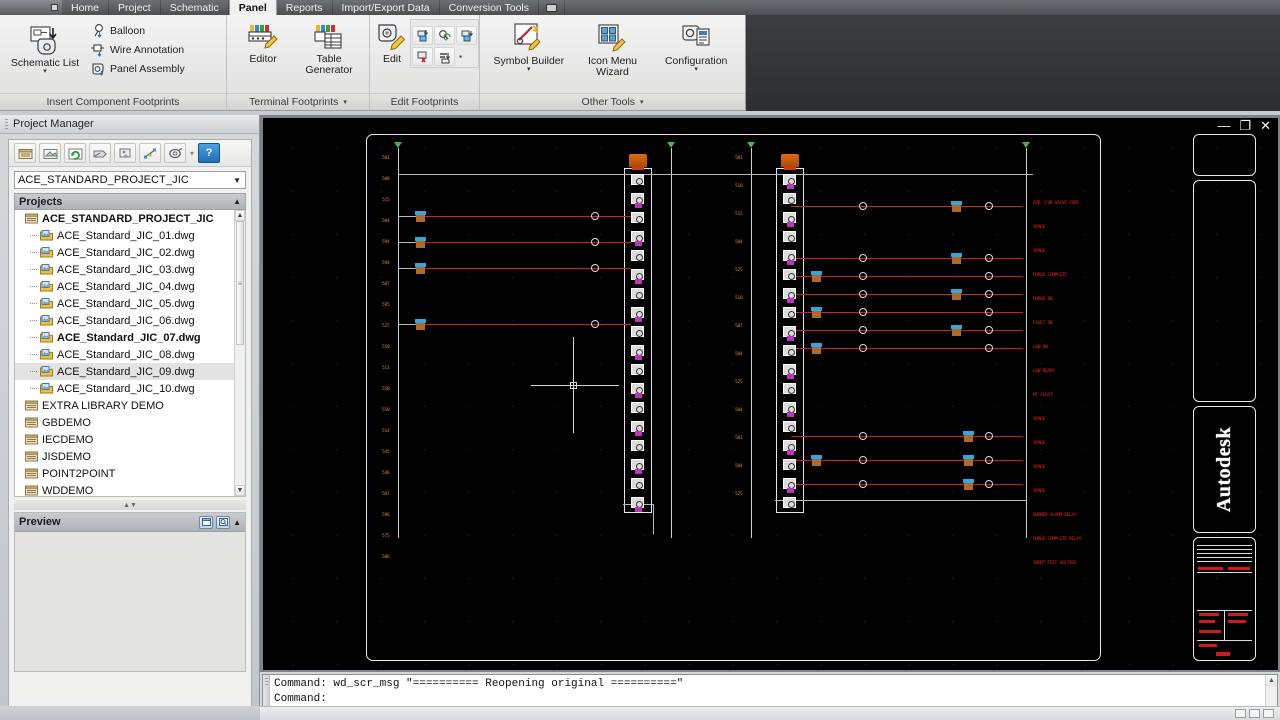  What do you see at coordinates (240, 215) in the screenshot?
I see `scroll-up-icon: ▲` at bounding box center [240, 215].